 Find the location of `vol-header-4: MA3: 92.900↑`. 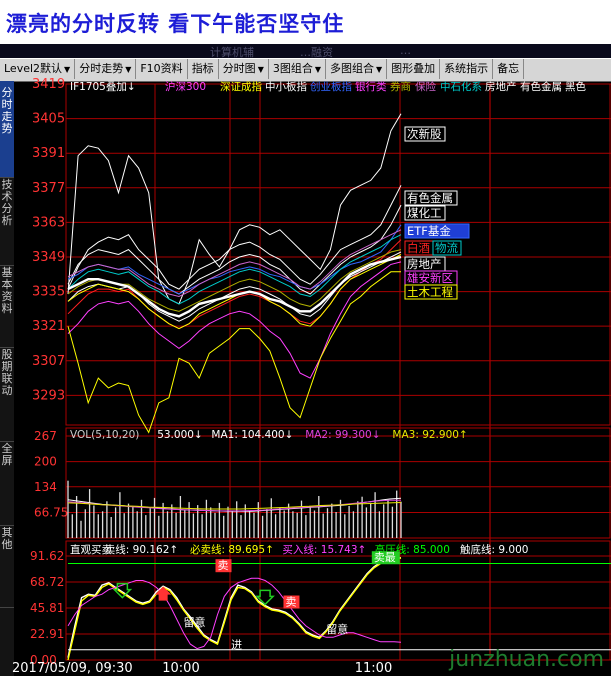

vol-header-4: MA3: 92.900↑ is located at coordinates (429, 435).